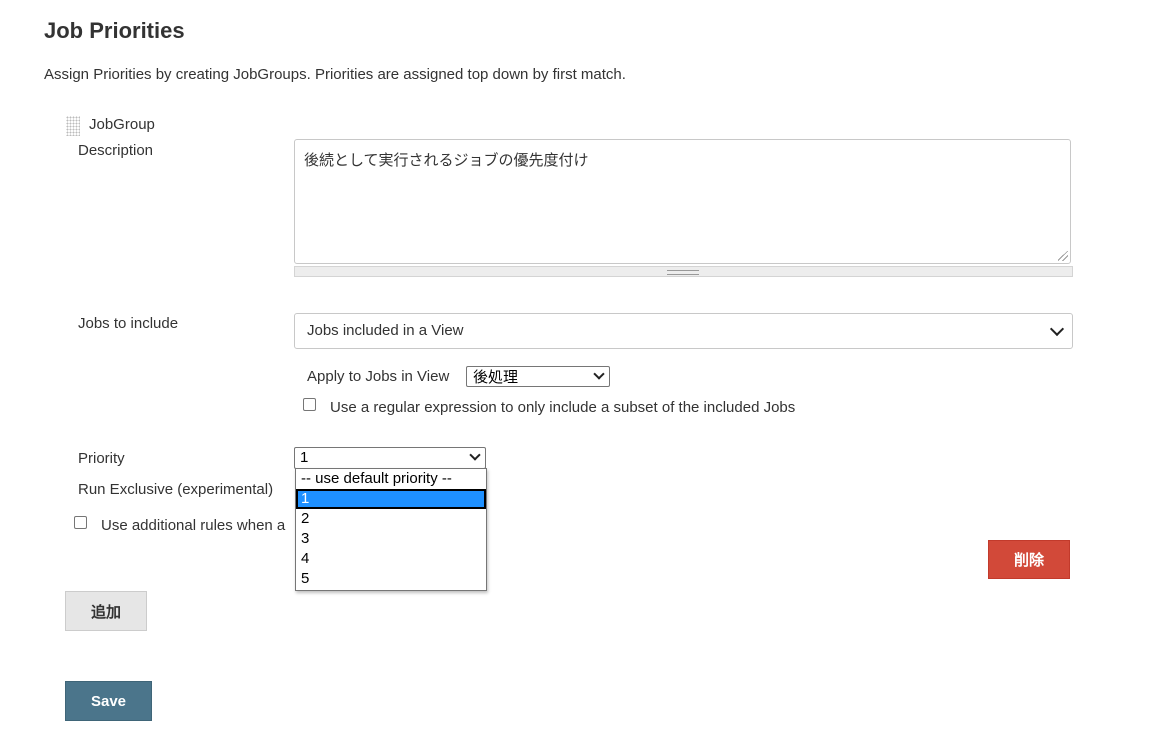 This screenshot has width=1159, height=733. Describe the element at coordinates (391, 519) in the screenshot. I see `priority-option: 2` at that location.